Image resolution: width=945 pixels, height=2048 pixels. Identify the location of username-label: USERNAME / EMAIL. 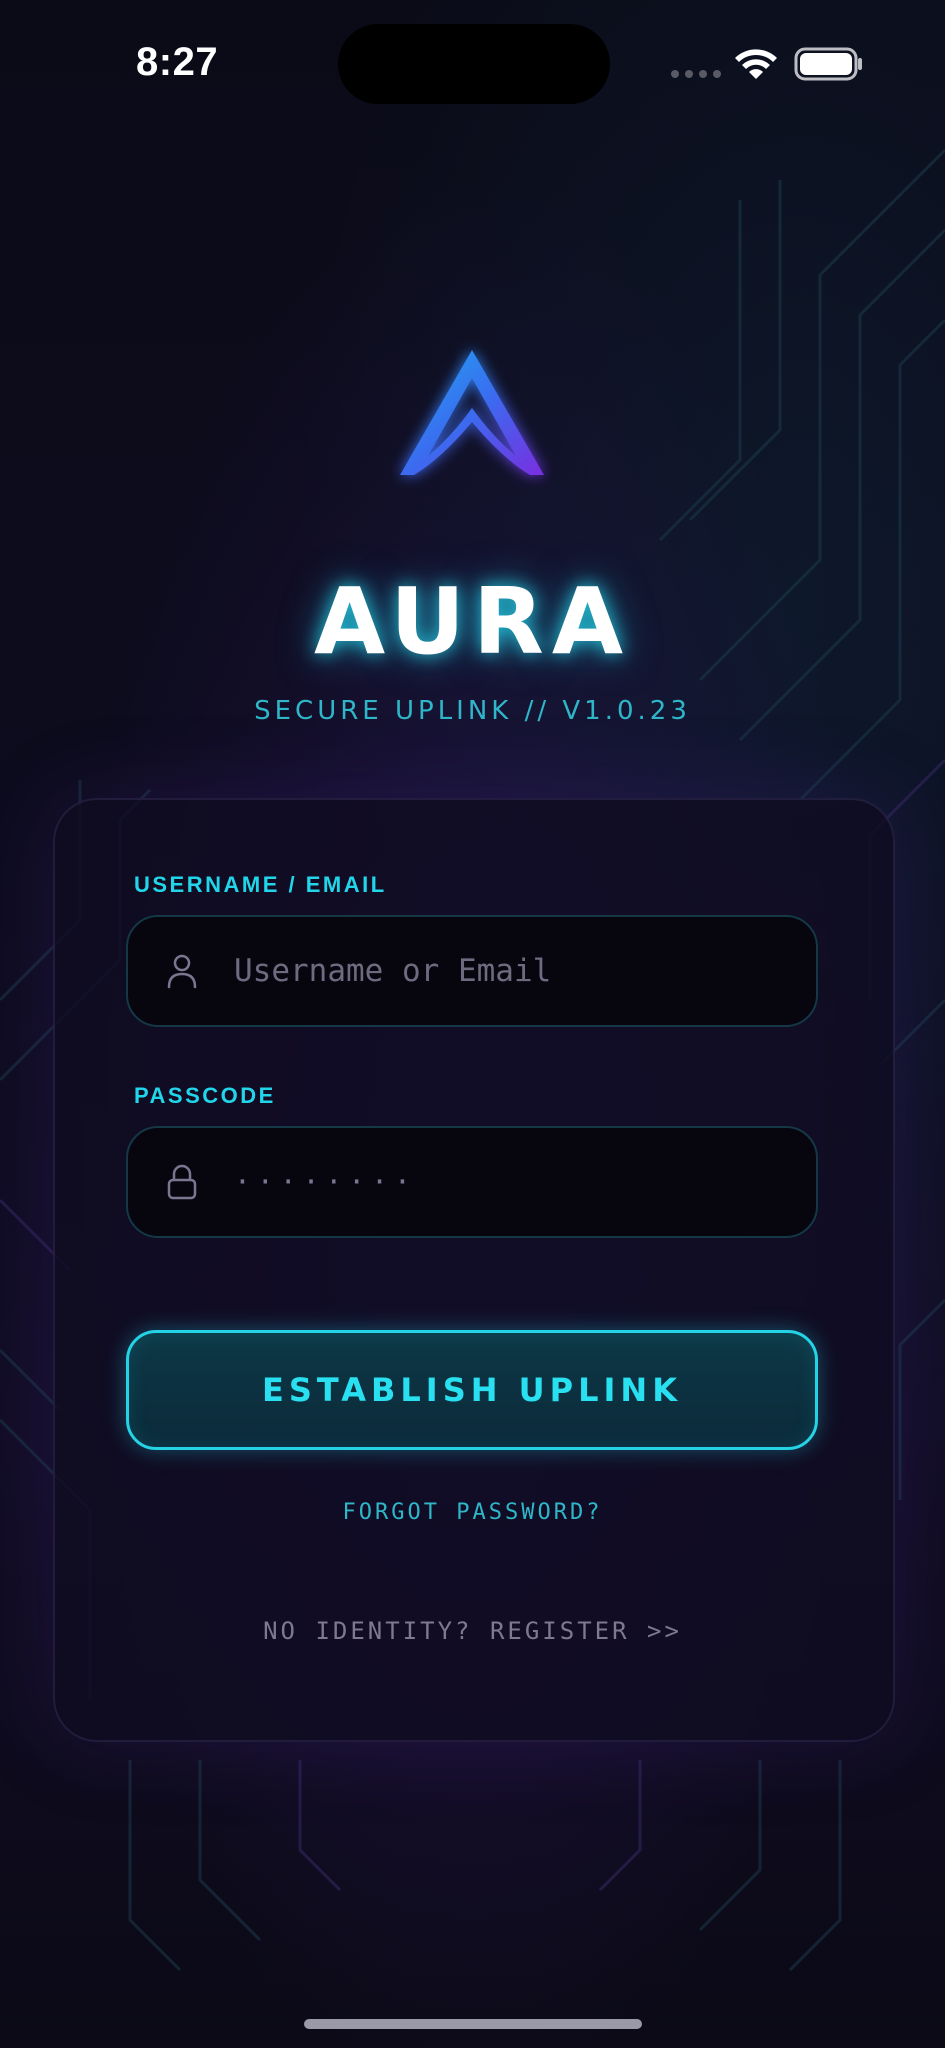
(260, 884).